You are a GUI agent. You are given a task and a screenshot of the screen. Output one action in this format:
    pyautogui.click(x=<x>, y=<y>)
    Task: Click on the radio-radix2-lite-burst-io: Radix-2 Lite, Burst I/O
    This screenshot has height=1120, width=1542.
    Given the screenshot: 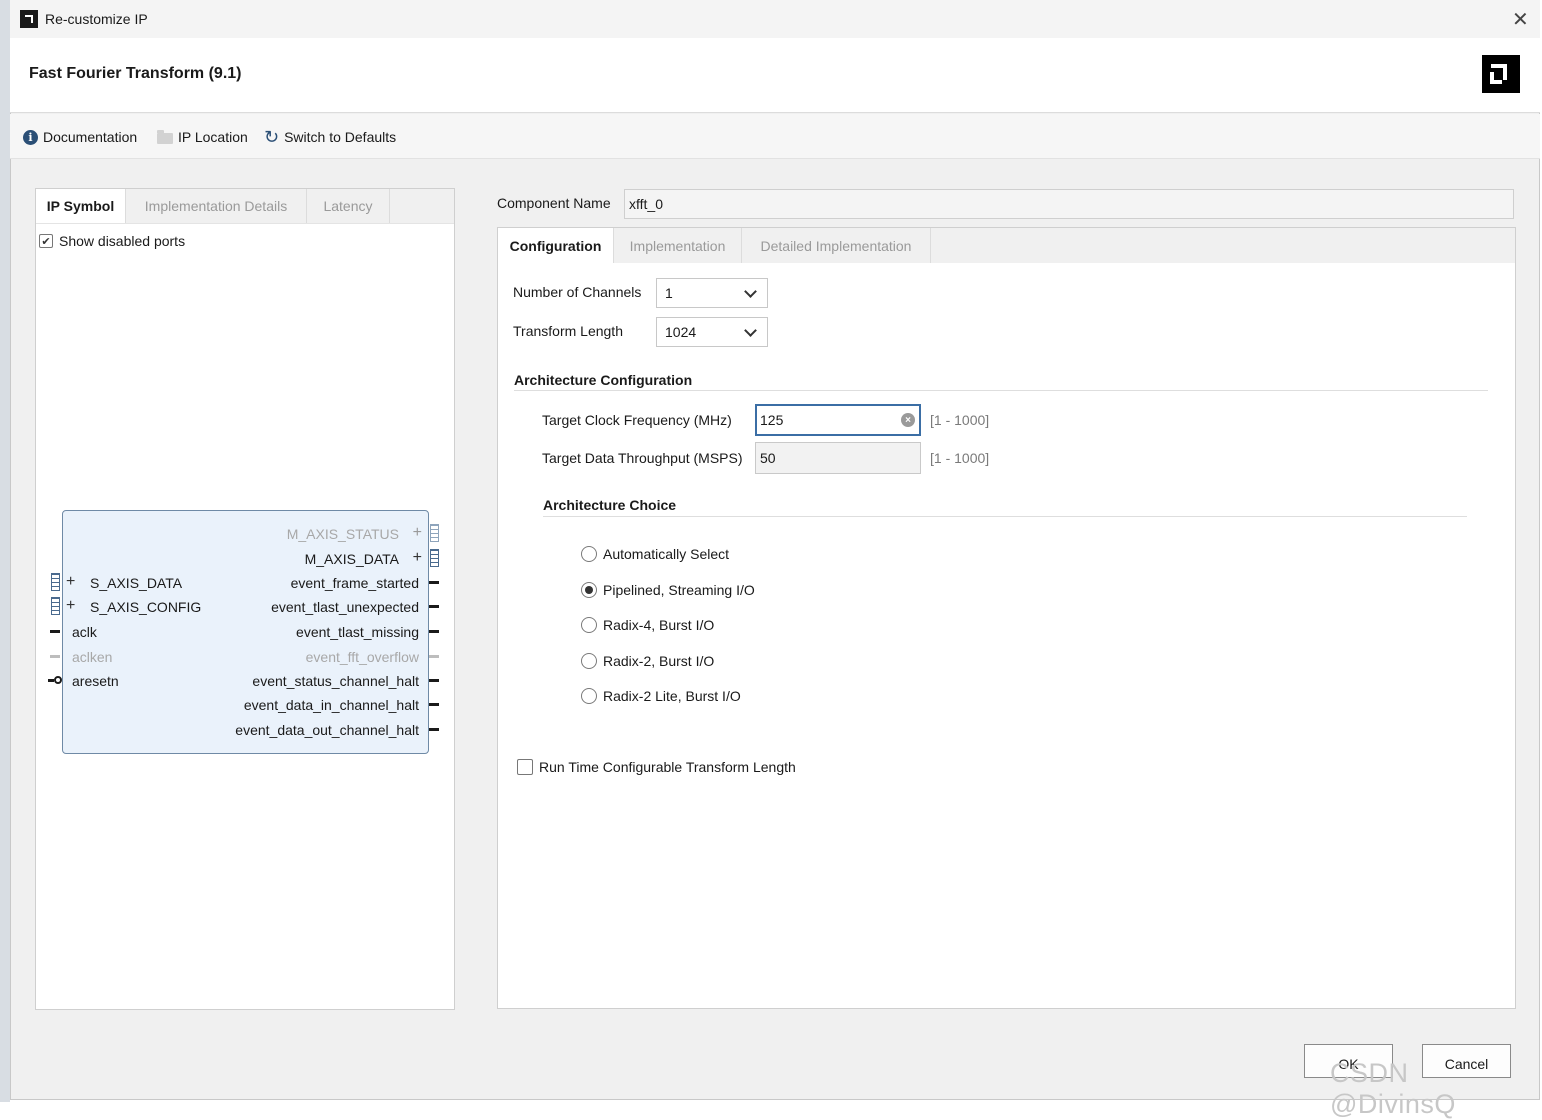 What is the action you would take?
    pyautogui.click(x=661, y=696)
    